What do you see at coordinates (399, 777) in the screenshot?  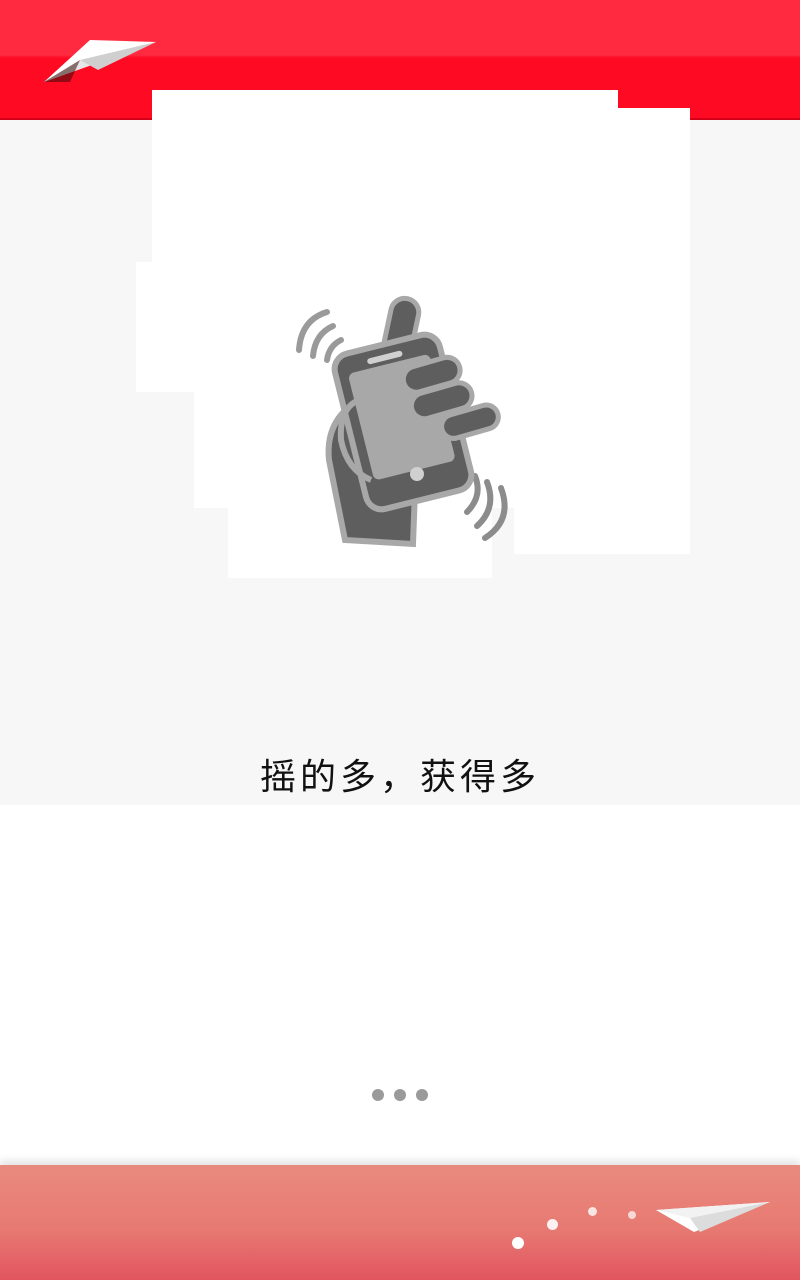 I see `tagline-text: 摇的多，获得多` at bounding box center [399, 777].